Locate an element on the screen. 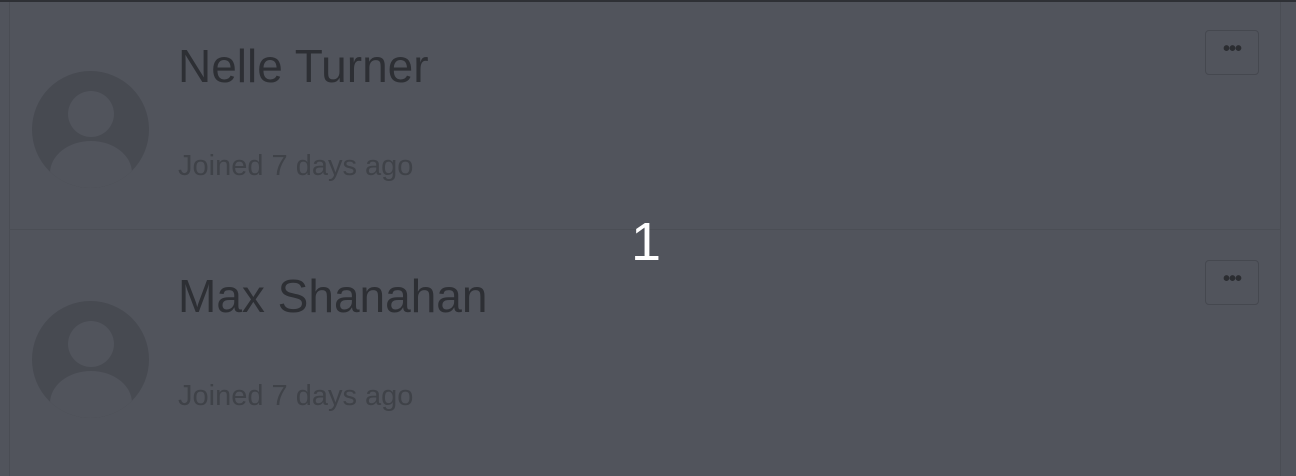  tour-step-number: 1 is located at coordinates (646, 242).